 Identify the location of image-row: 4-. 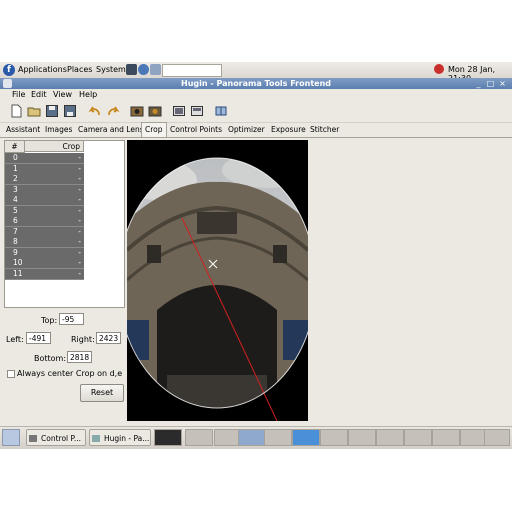
(44, 200).